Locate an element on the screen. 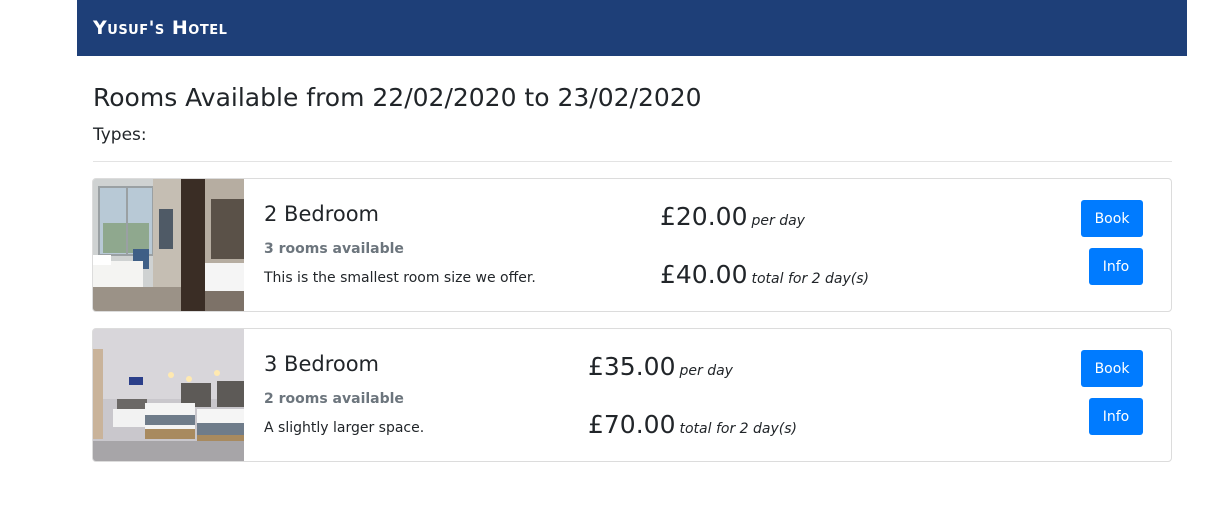 The width and height of the screenshot is (1219, 505). room-description: A slightly larger space. is located at coordinates (344, 428).